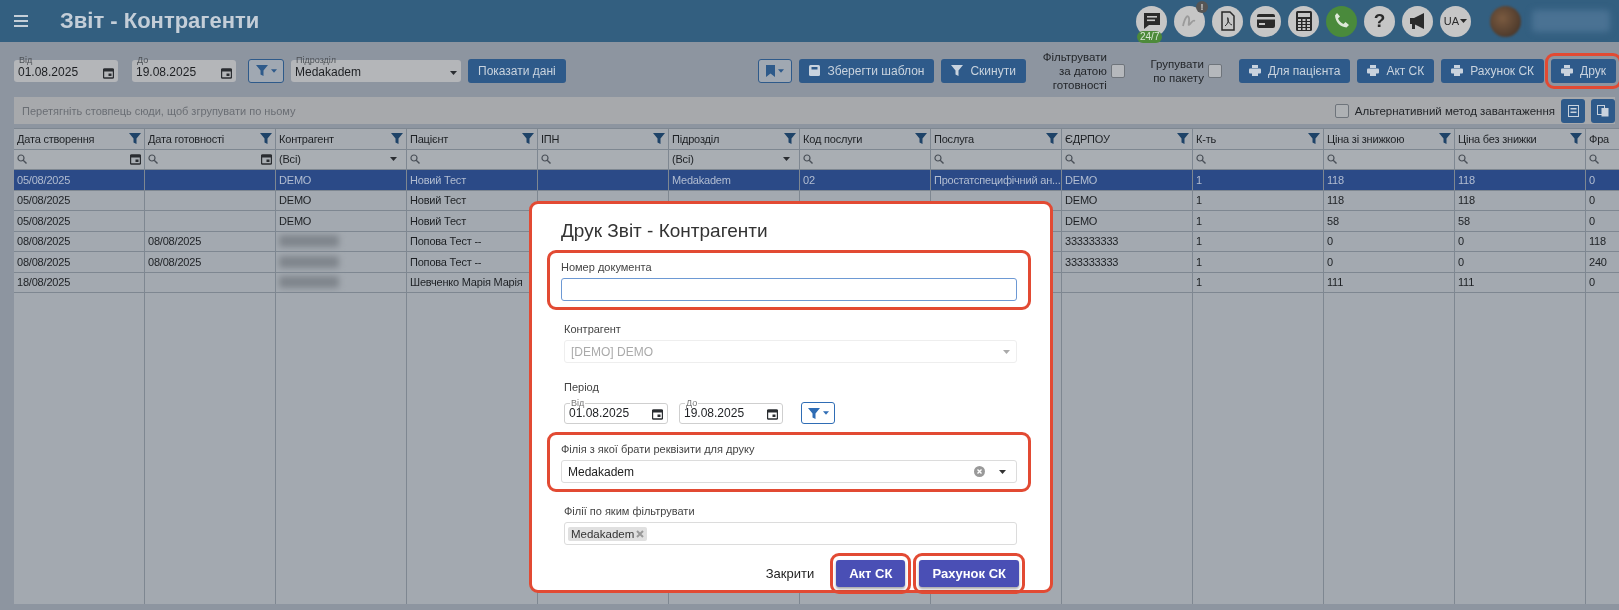 The image size is (1619, 610). What do you see at coordinates (867, 70) in the screenshot?
I see `save-template-button: Зберегти шаблон` at bounding box center [867, 70].